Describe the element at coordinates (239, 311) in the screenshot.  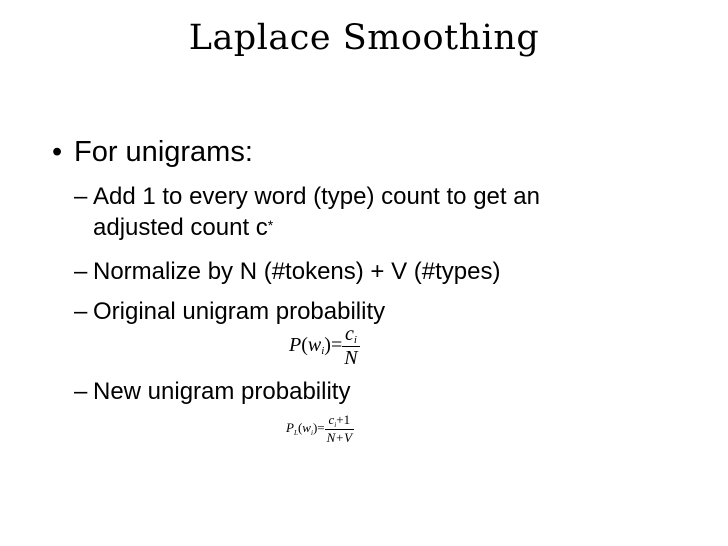
I see `sub-item-text: Original unigram probability` at that location.